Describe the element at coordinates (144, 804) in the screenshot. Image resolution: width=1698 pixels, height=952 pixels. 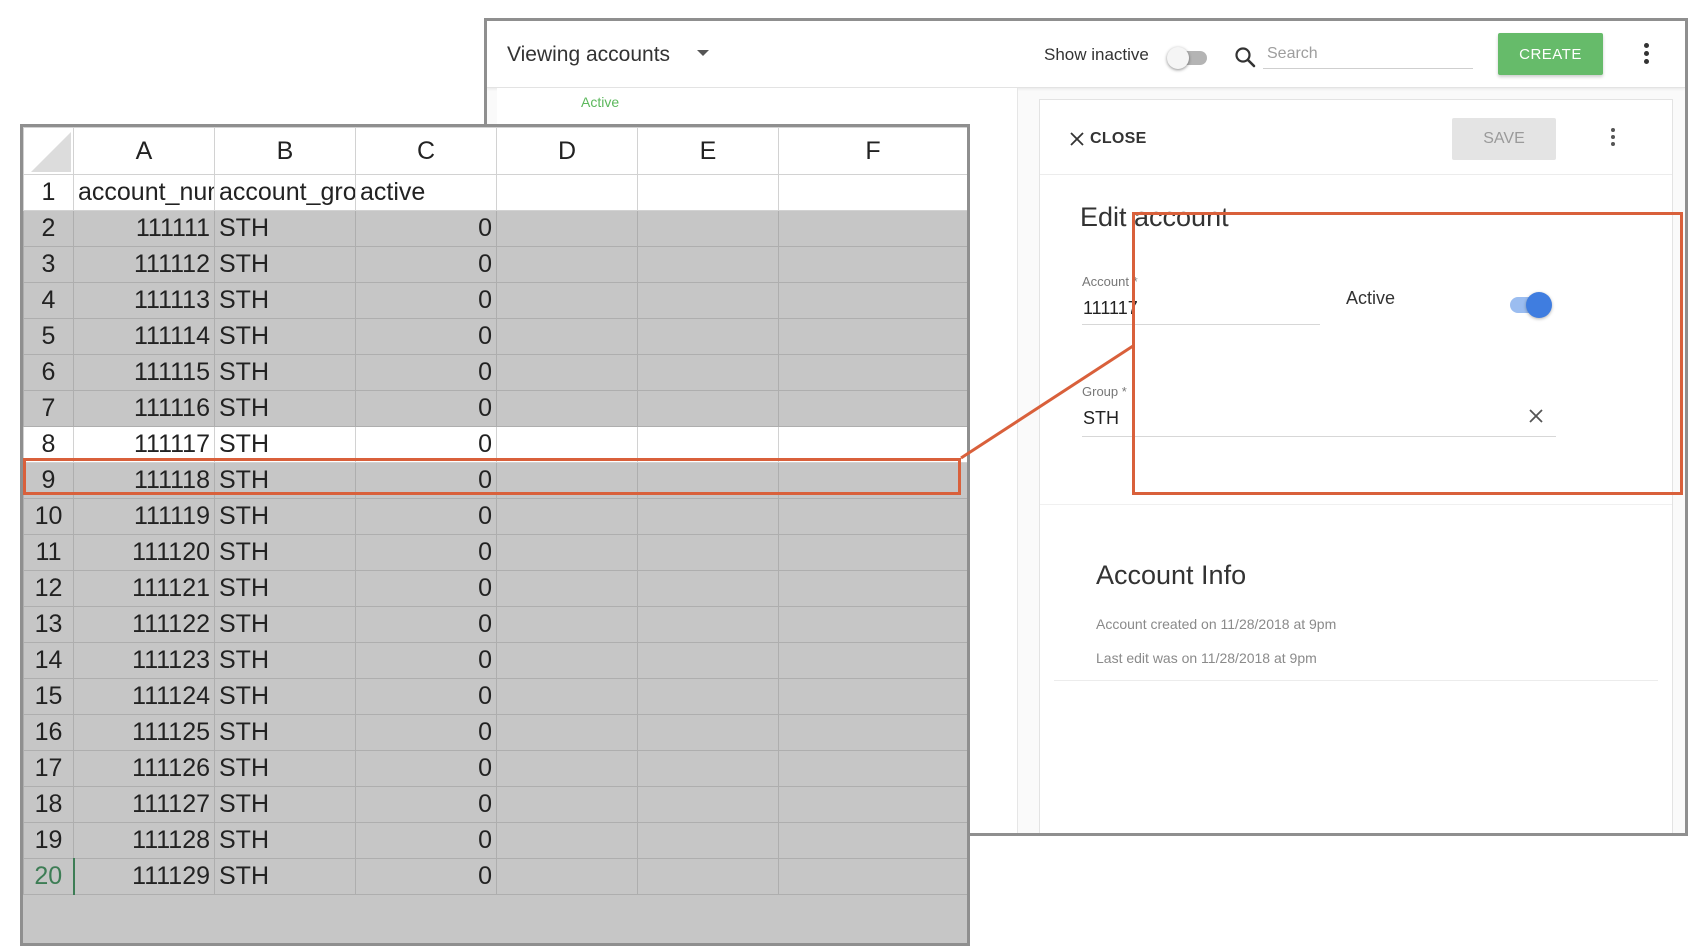
I see `cell-account-num: 111127` at that location.